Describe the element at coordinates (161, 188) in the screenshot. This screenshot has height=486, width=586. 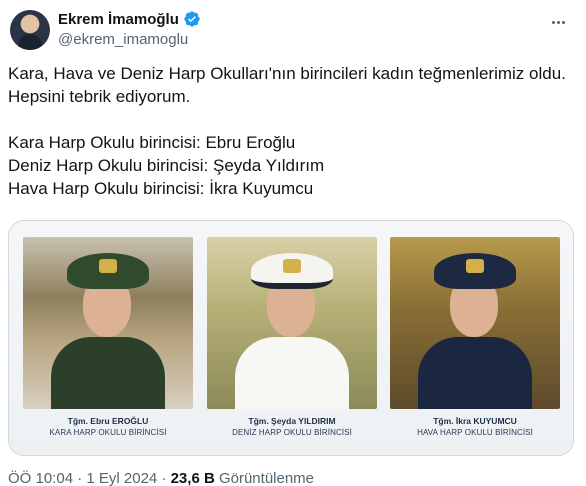
I see `tweet-line: Hava Harp Okulu birincisi: İkra Kuyumcu` at that location.